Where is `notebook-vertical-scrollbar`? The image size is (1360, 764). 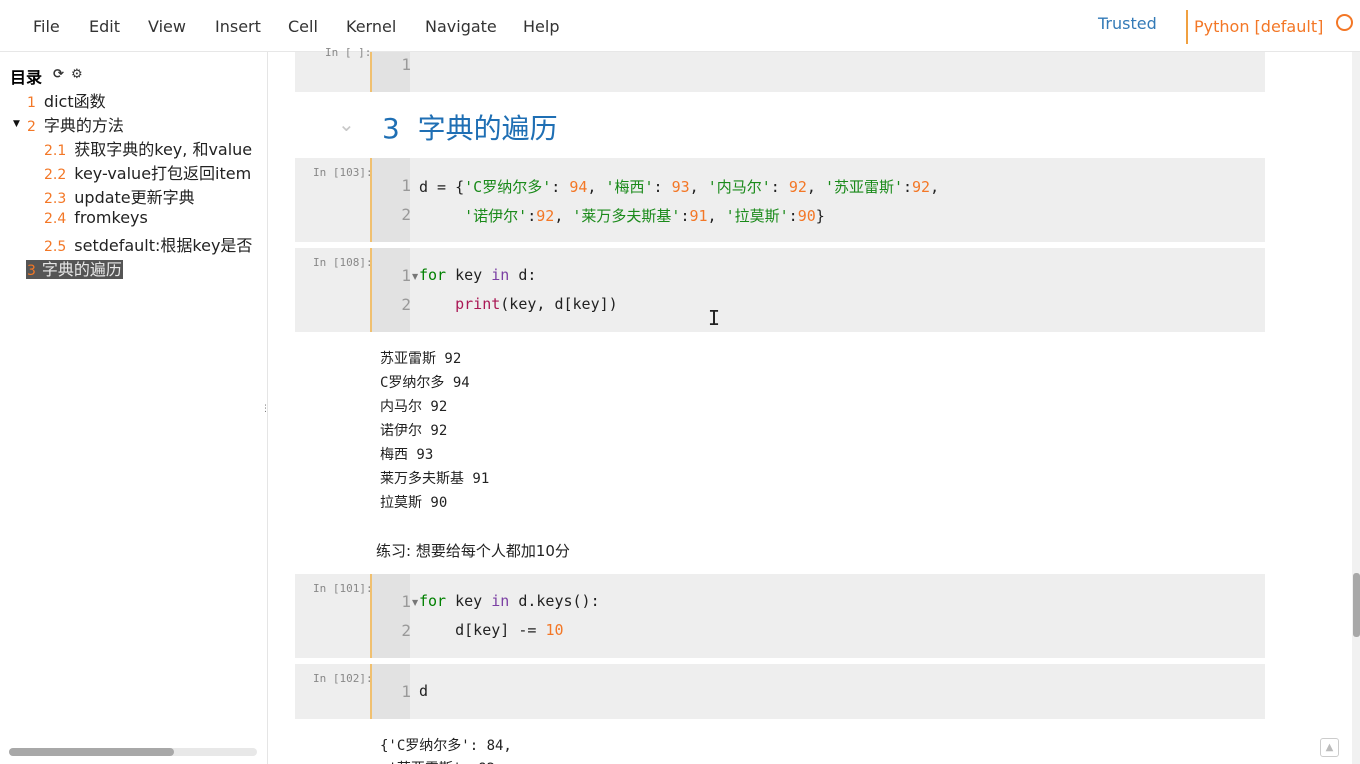
notebook-vertical-scrollbar is located at coordinates (1356, 408).